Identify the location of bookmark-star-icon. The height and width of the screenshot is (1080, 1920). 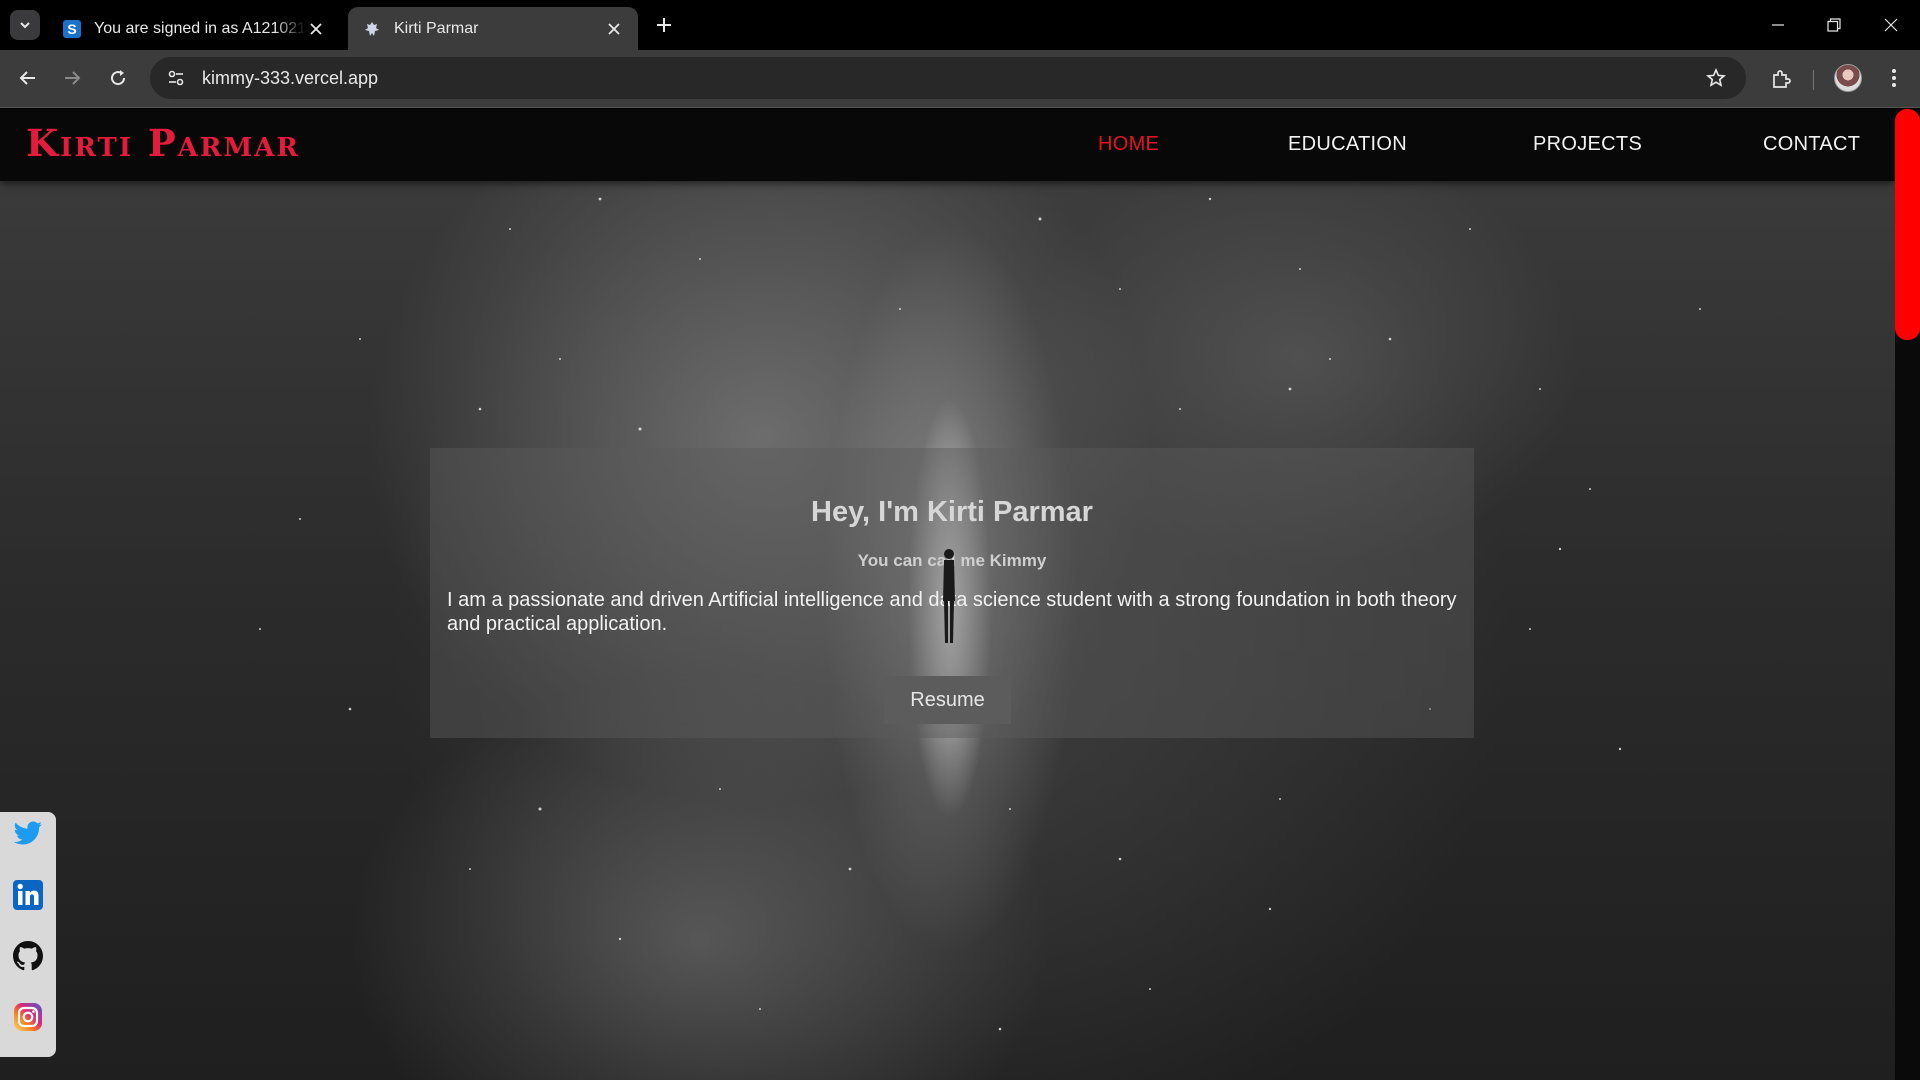
(1716, 78).